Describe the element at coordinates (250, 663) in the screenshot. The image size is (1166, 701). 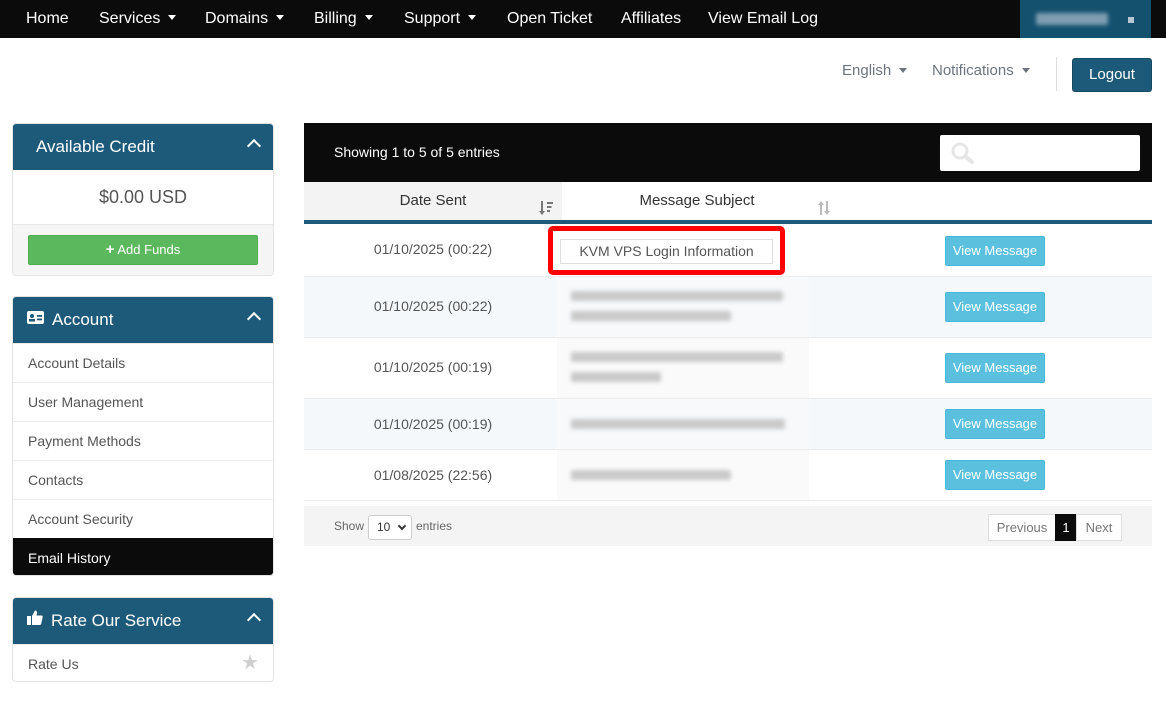
I see `star-icon: ★` at that location.